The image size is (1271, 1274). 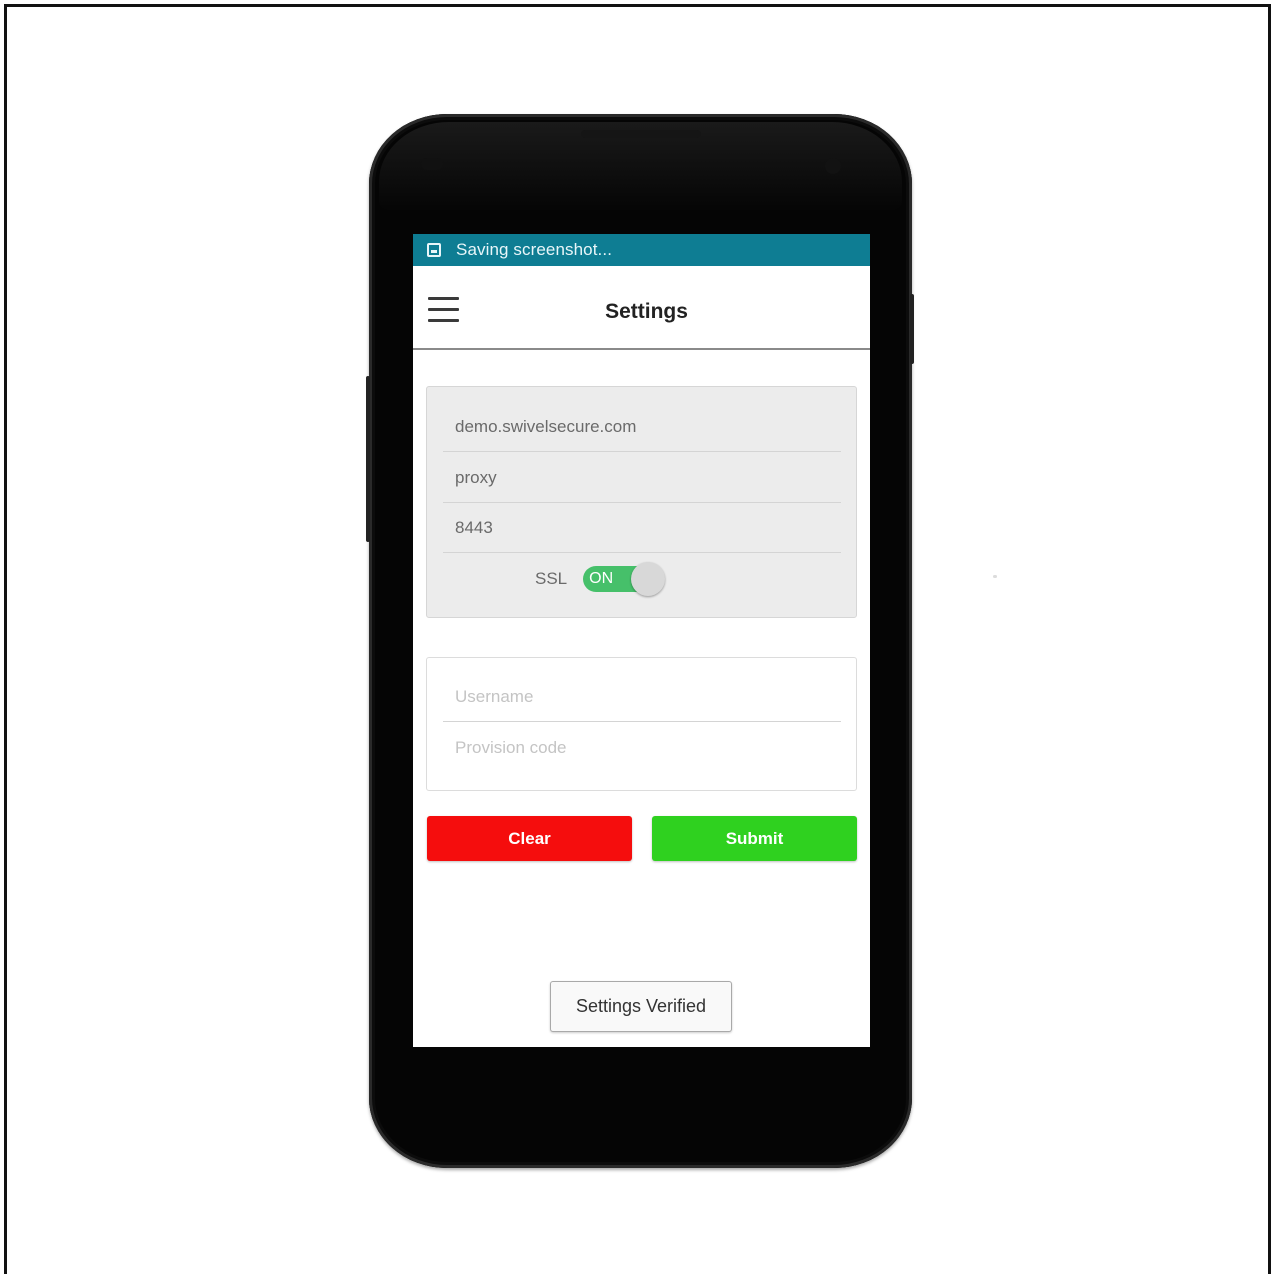 What do you see at coordinates (624, 579) in the screenshot?
I see `ssl-toggle: ON` at bounding box center [624, 579].